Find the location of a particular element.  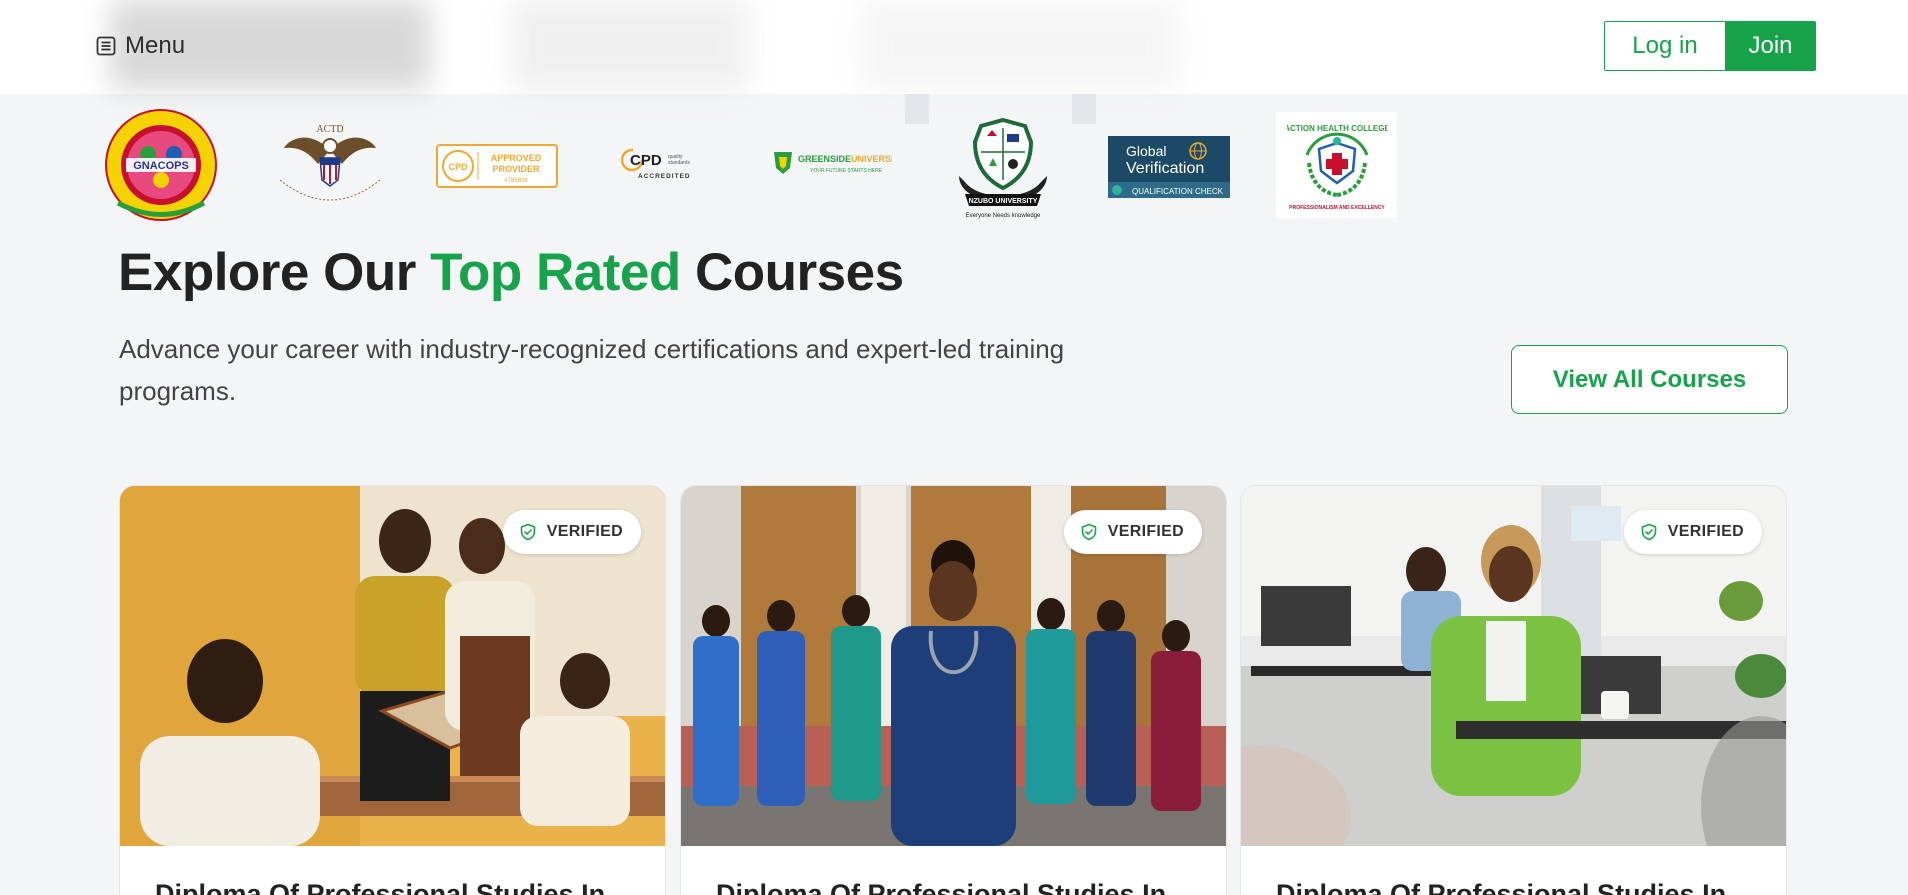

svg-text: YOUR FUTURE STARTS HERE is located at coordinates (846, 171).